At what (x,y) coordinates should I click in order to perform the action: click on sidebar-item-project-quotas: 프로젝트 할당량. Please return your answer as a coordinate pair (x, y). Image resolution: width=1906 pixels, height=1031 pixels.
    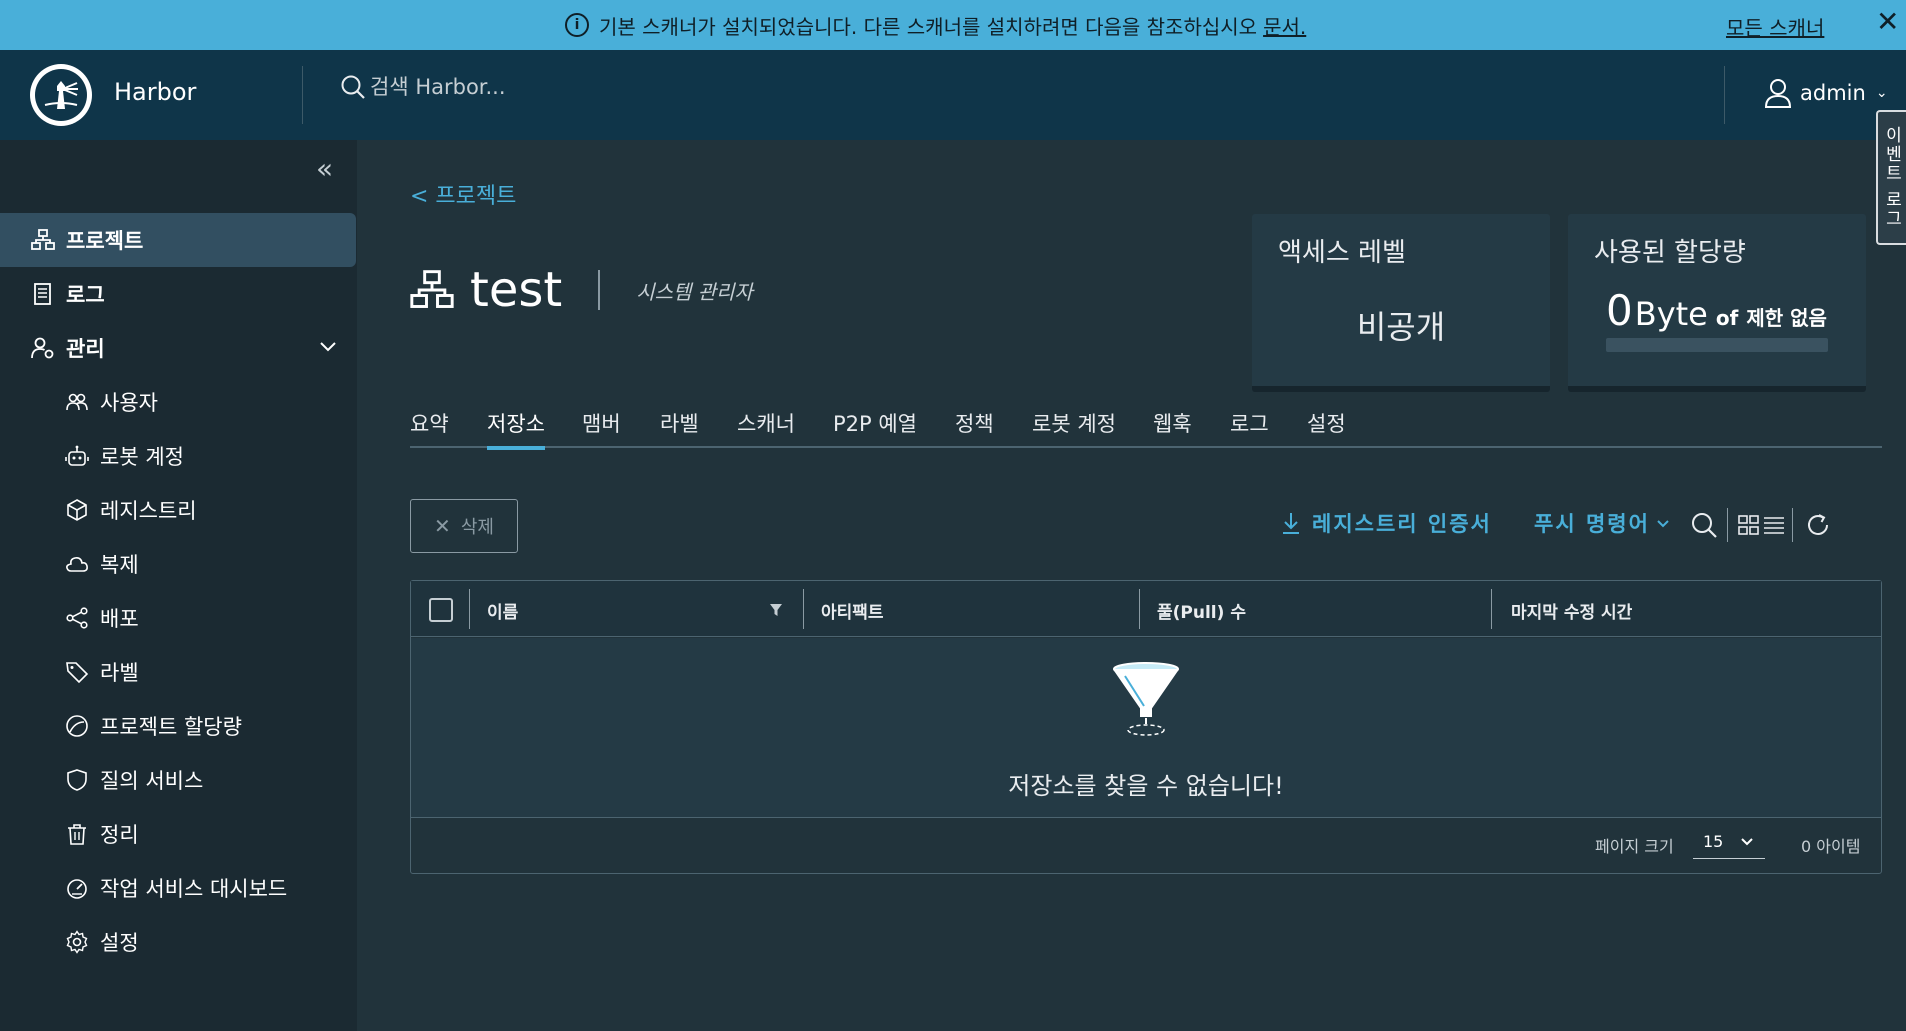
    Looking at the image, I should click on (178, 726).